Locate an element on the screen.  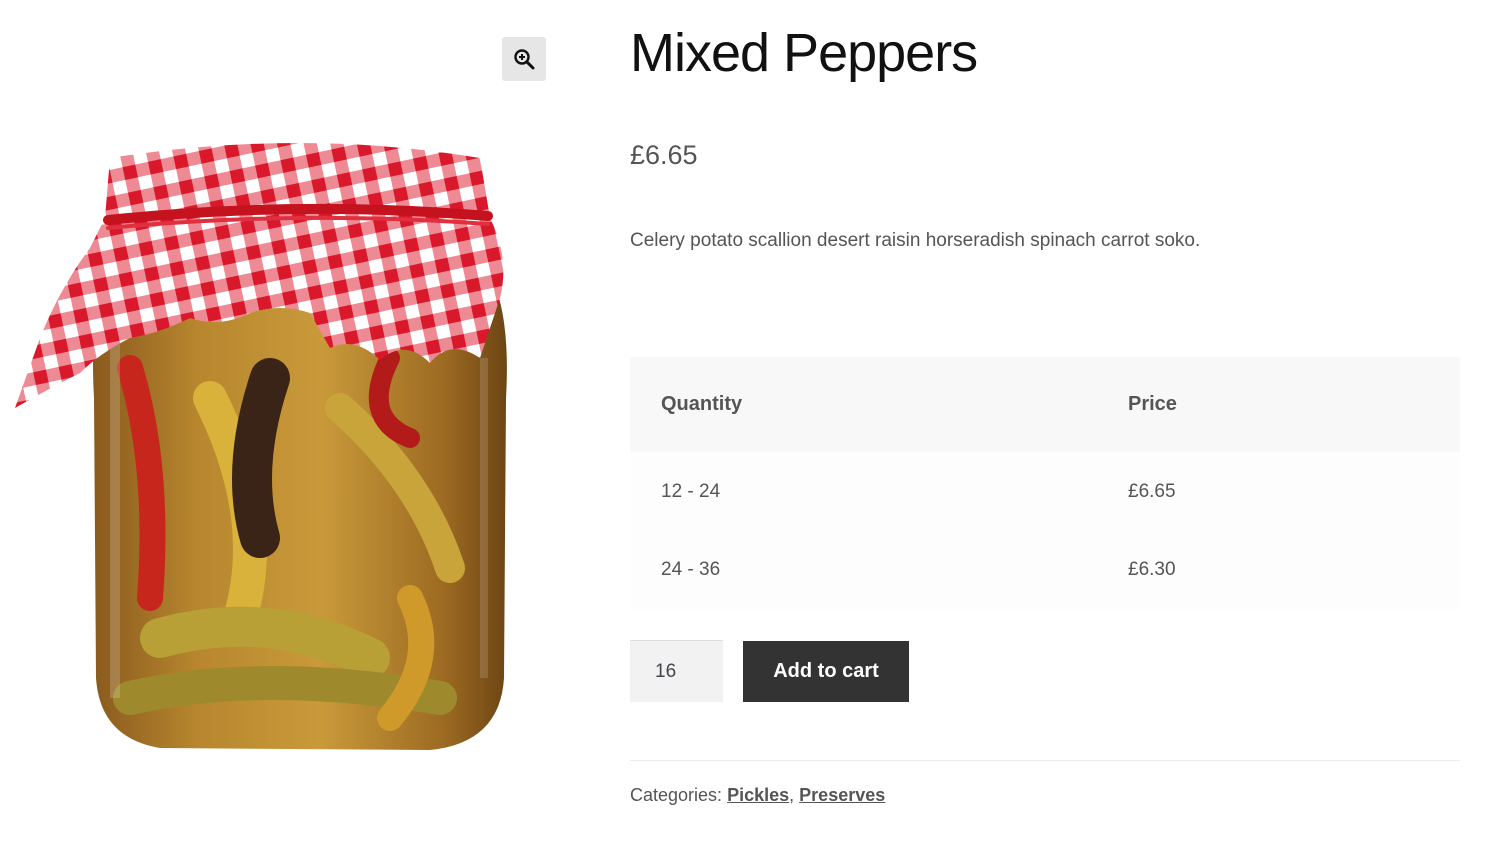
table-row: 24 - 36 £6.30 is located at coordinates (1045, 570).